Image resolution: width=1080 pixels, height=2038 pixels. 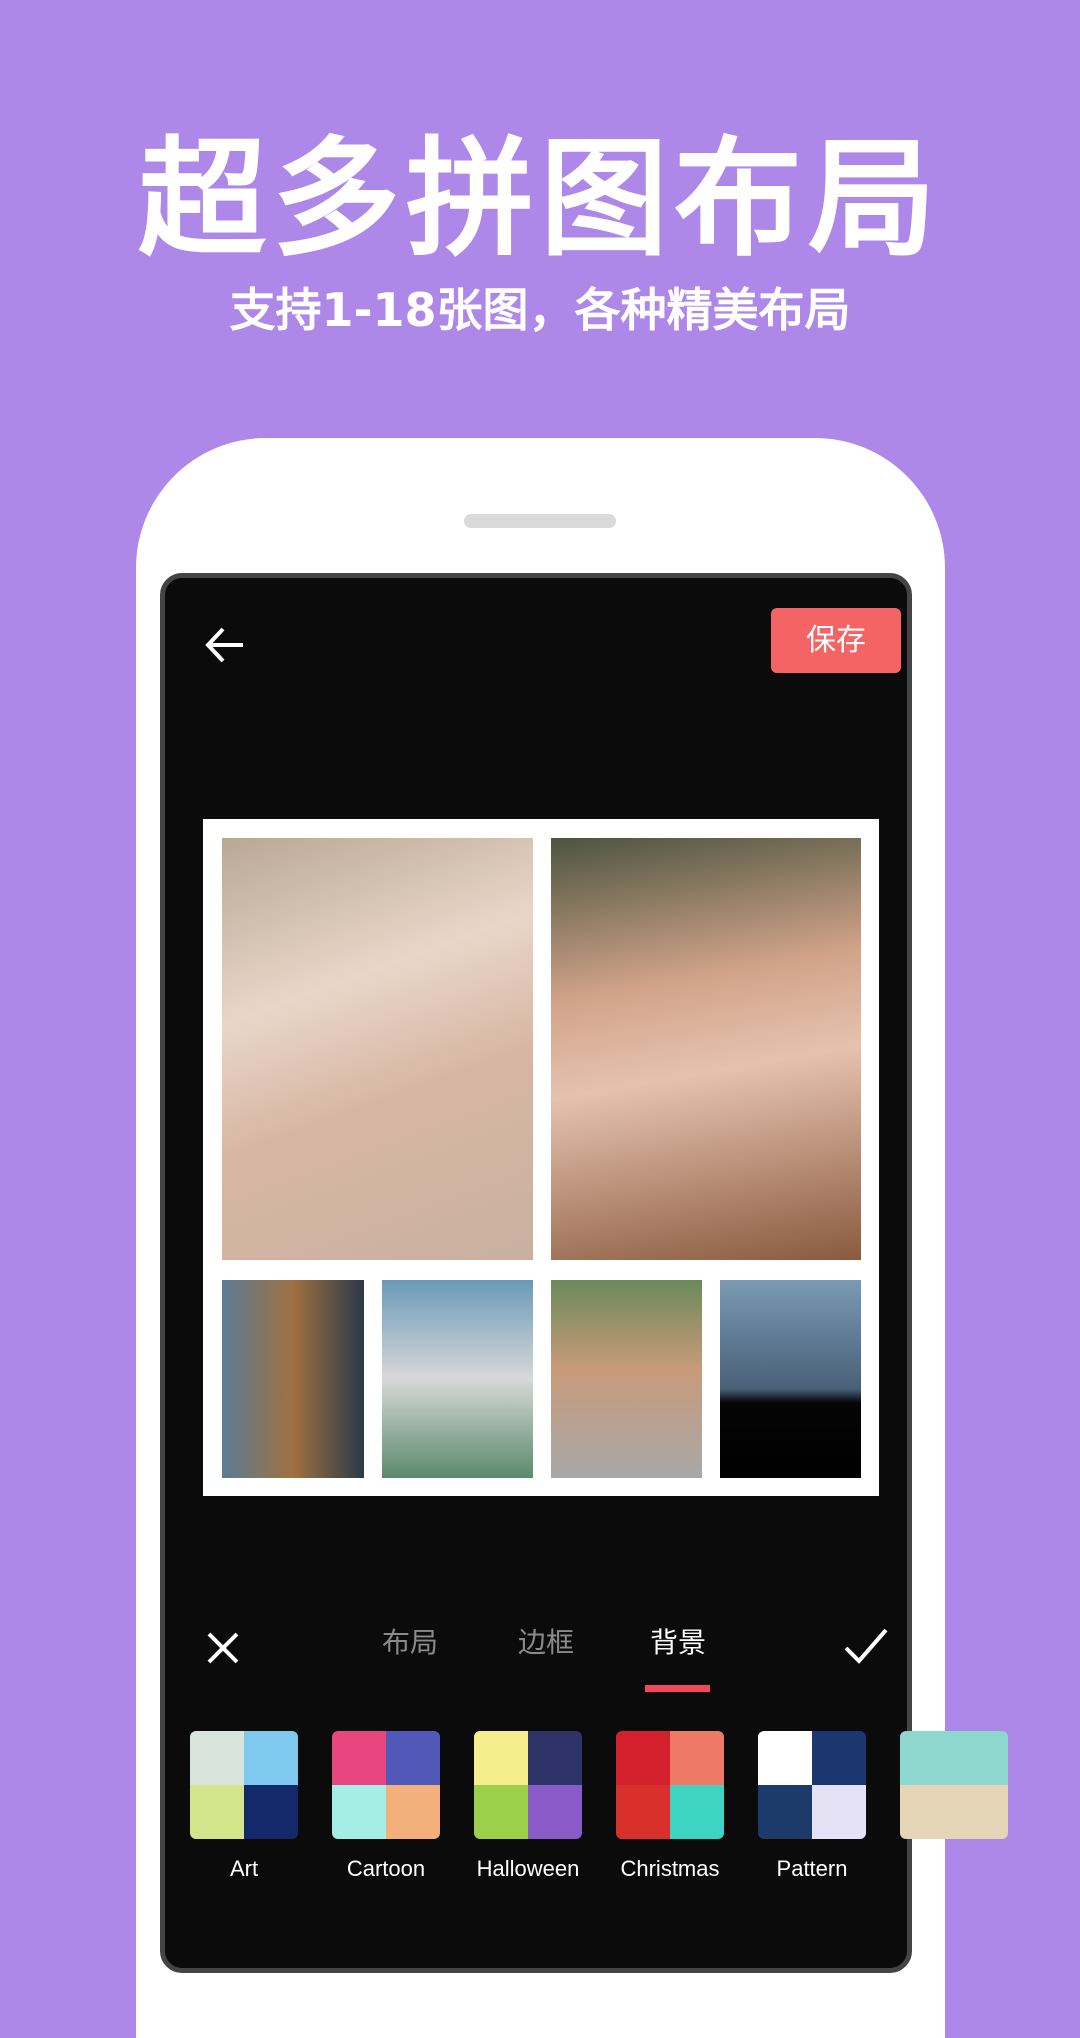 What do you see at coordinates (244, 1868) in the screenshot?
I see `background-label: Art` at bounding box center [244, 1868].